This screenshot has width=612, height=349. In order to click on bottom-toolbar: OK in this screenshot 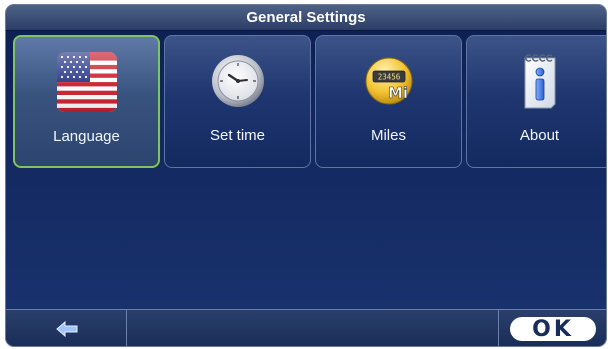, I will do `click(306, 327)`.